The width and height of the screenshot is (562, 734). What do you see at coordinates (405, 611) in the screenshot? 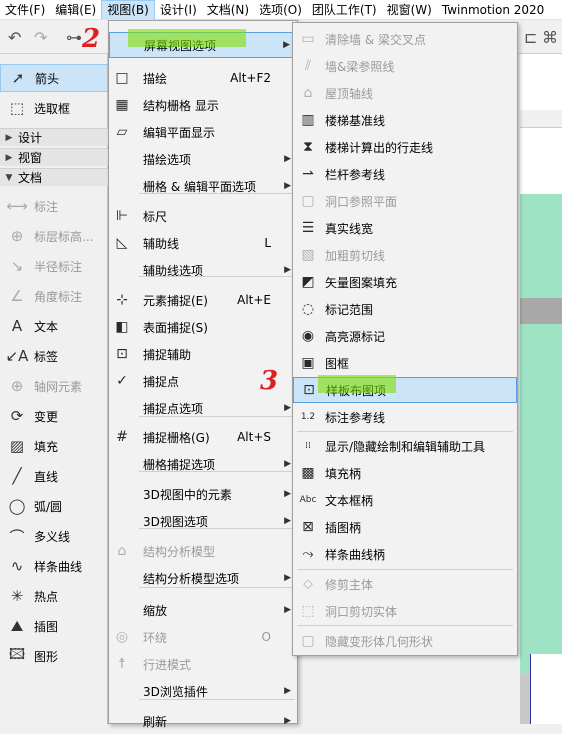
I see `screen-option-item: ⬚ 洞口剪切实体` at bounding box center [405, 611].